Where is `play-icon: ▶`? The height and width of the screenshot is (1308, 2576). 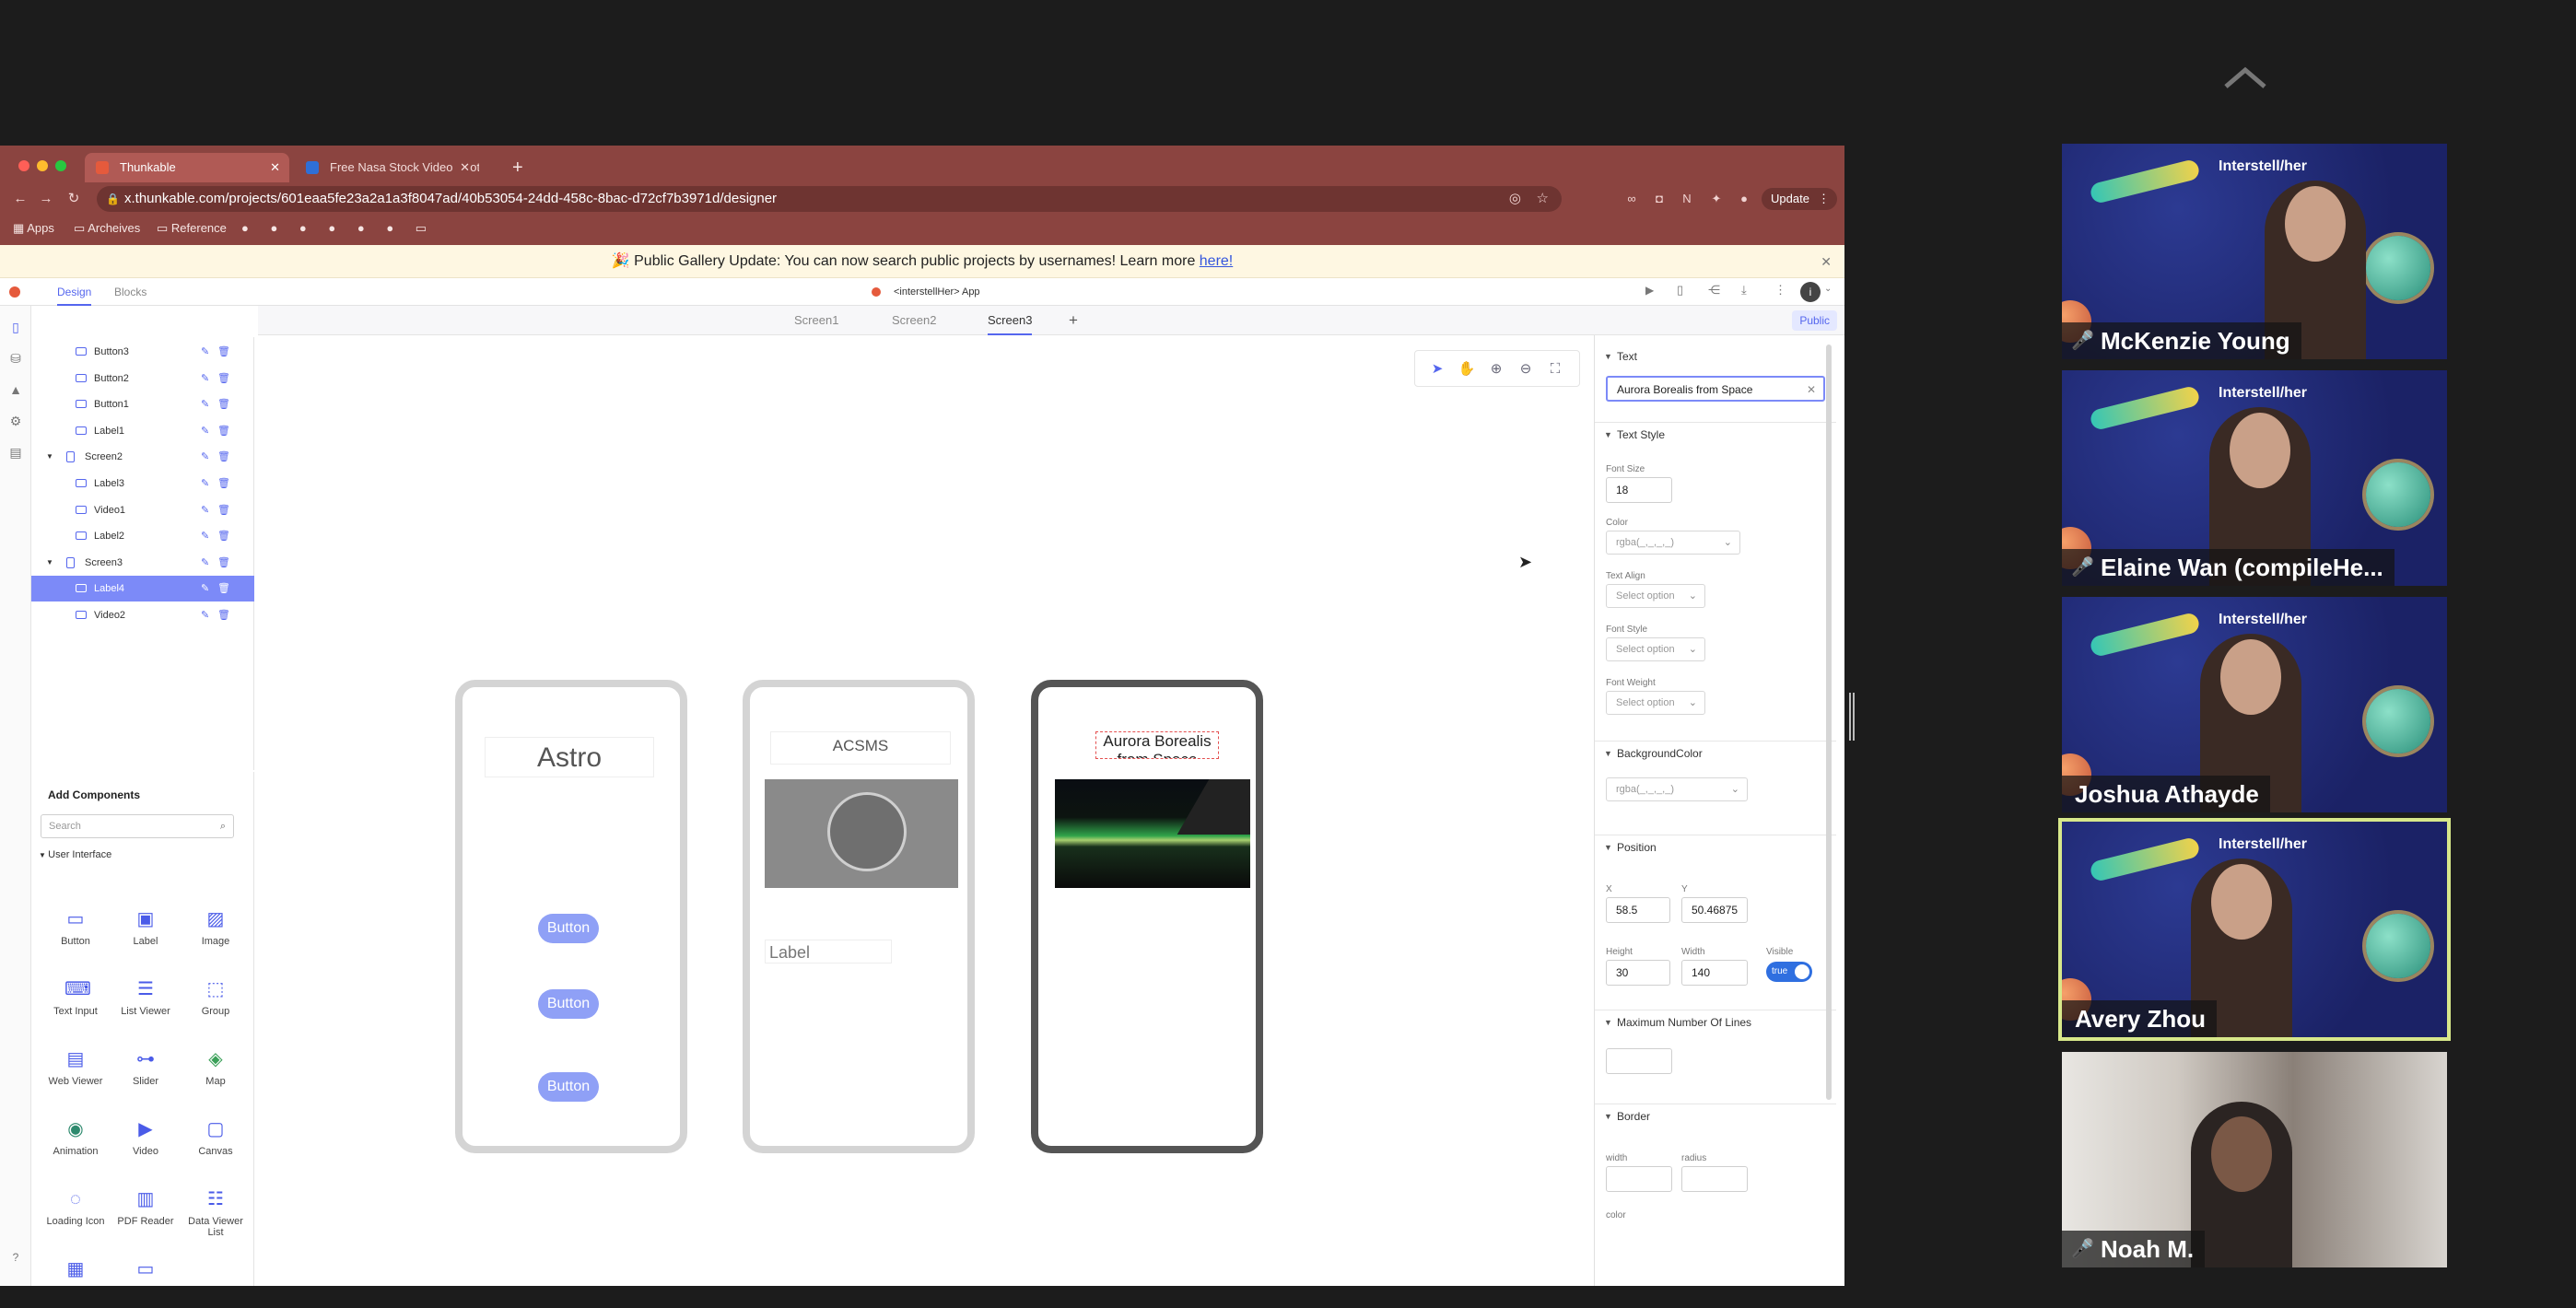
play-icon: ▶ is located at coordinates (1649, 290).